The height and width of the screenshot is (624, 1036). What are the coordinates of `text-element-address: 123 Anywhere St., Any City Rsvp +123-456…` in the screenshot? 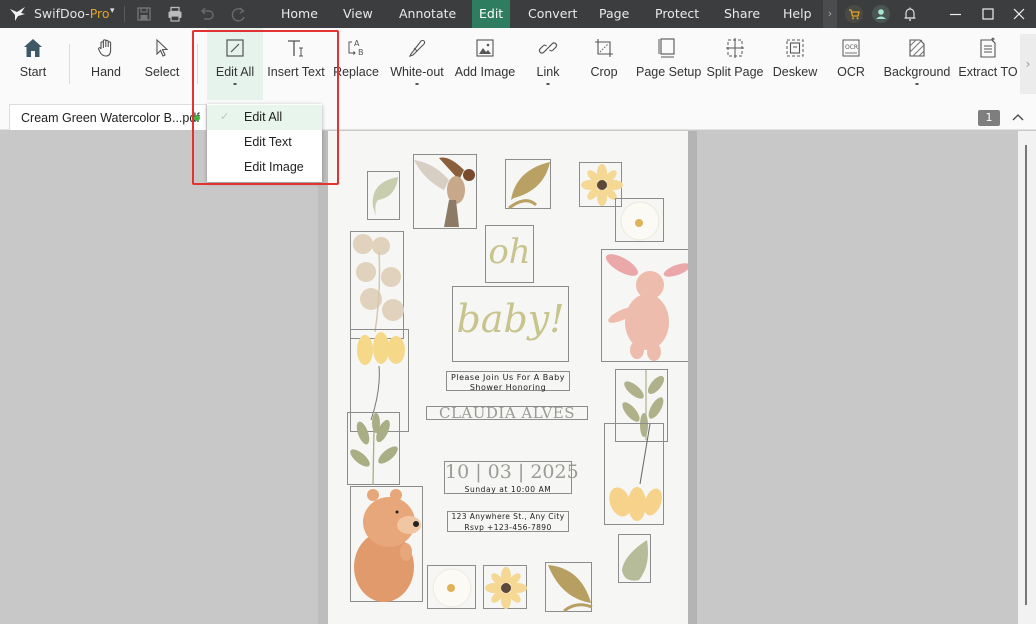 It's located at (508, 521).